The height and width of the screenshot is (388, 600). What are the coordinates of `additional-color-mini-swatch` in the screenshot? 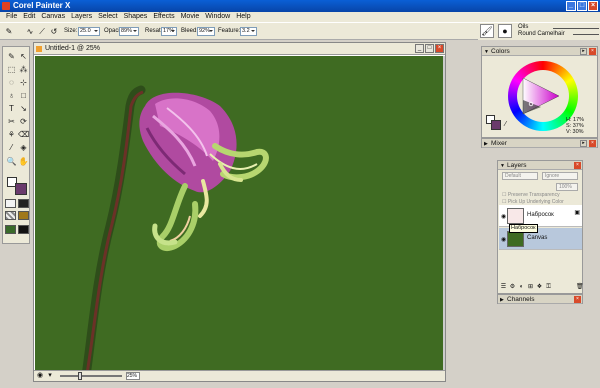 It's located at (496, 125).